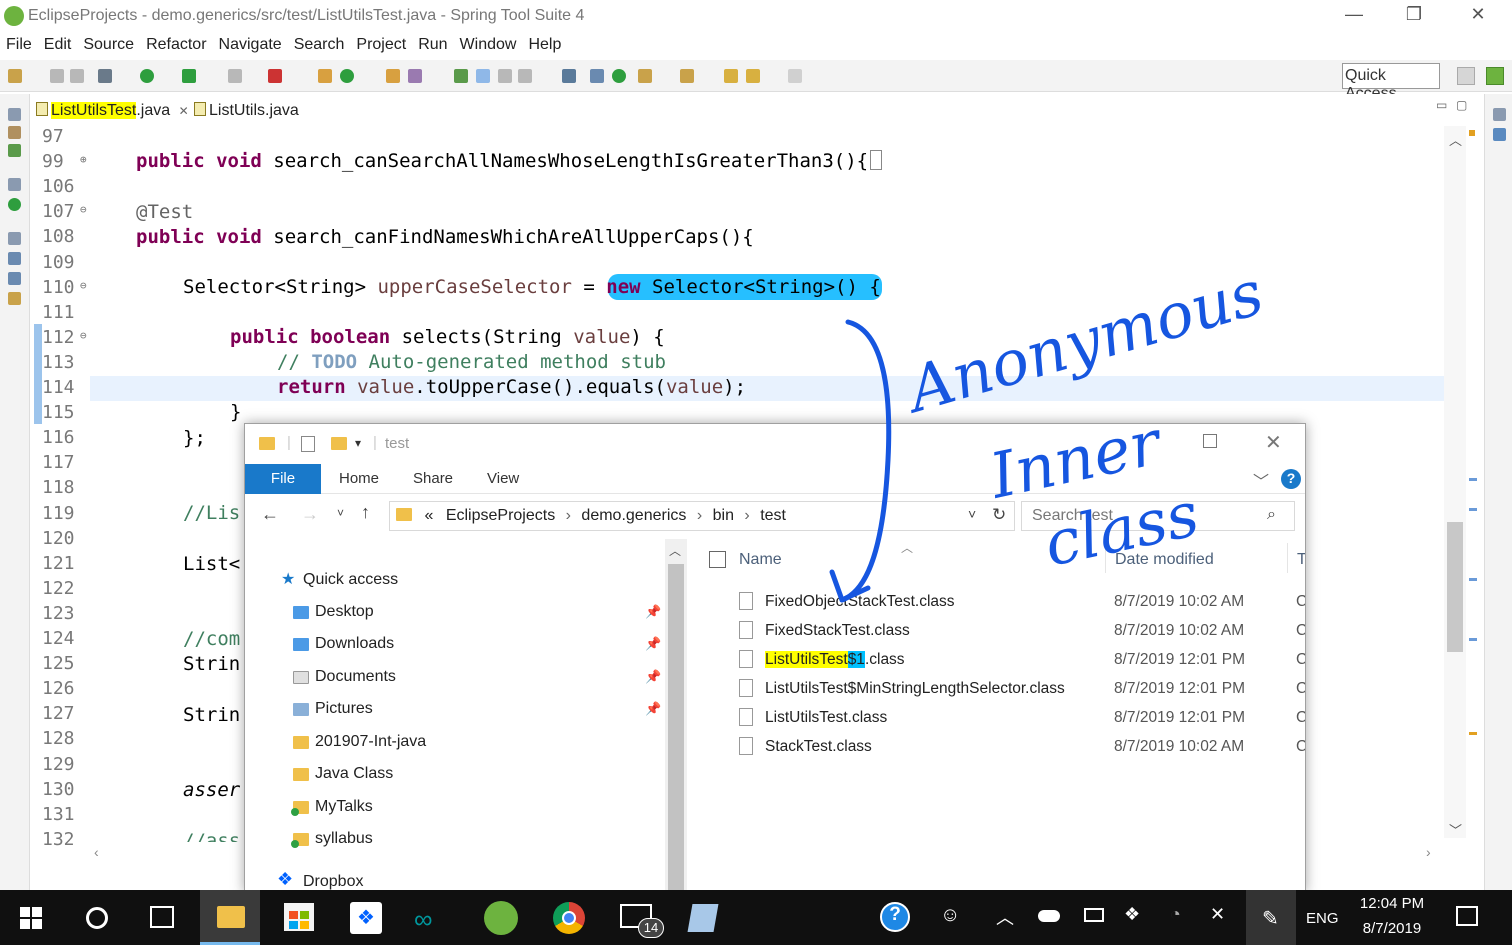 The image size is (1512, 945). I want to click on overview-warning-marker, so click(1472, 133).